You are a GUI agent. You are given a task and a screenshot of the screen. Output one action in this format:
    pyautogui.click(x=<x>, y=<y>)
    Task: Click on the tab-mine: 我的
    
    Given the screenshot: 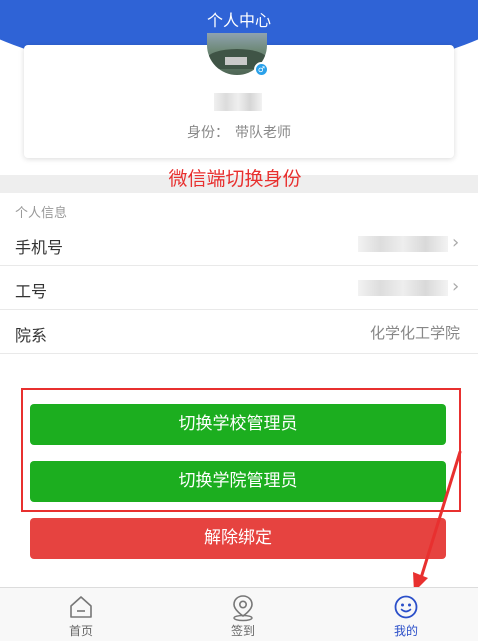 What is the action you would take?
    pyautogui.click(x=406, y=614)
    